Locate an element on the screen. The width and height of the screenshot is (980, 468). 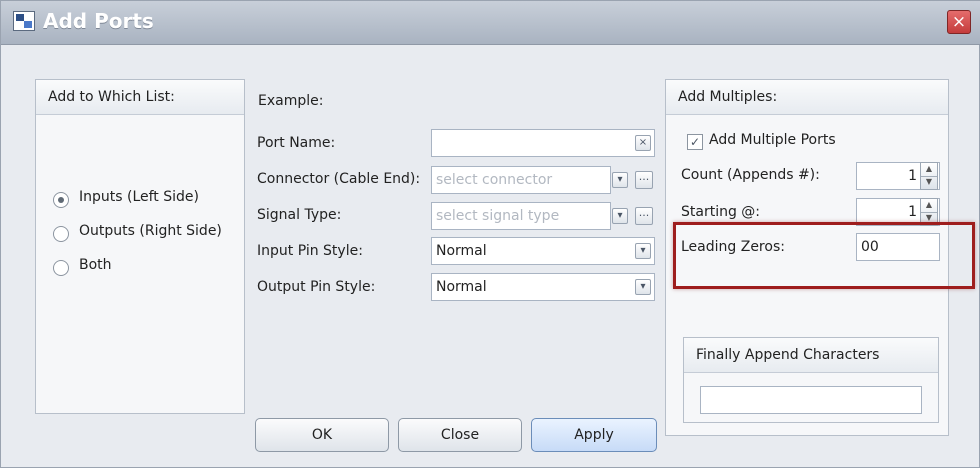
app-icon is located at coordinates (24, 21).